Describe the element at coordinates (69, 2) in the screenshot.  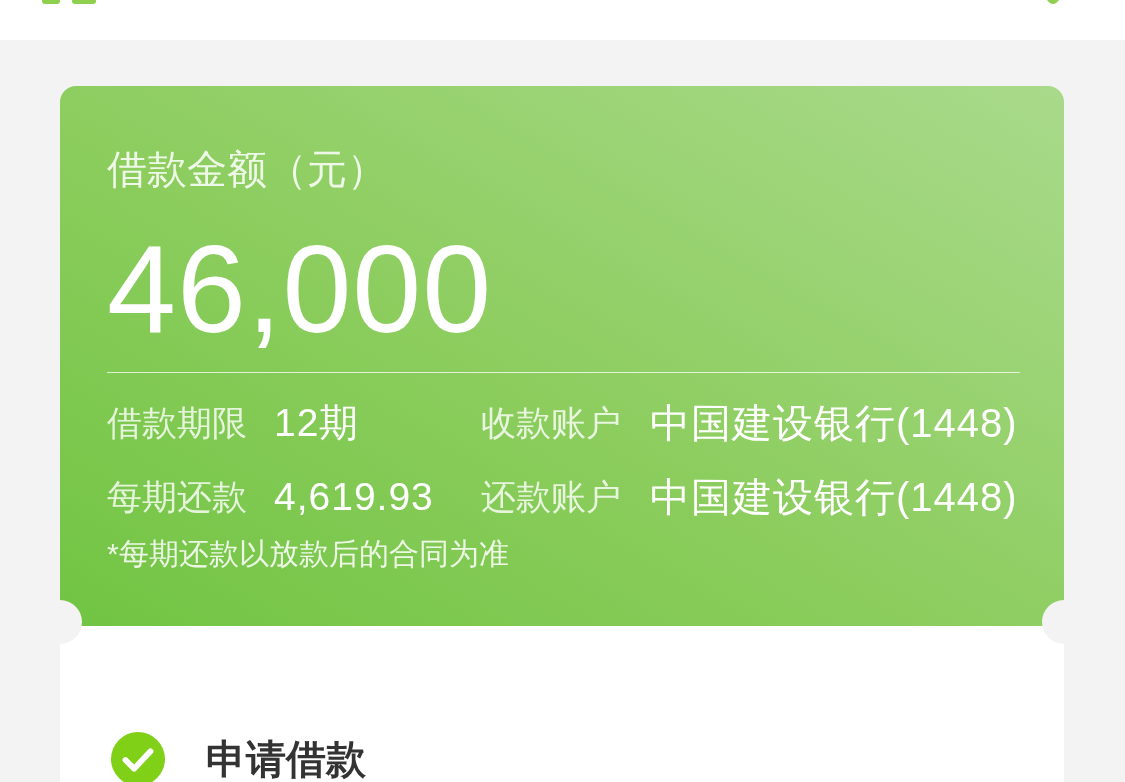
I see `bars-icon` at that location.